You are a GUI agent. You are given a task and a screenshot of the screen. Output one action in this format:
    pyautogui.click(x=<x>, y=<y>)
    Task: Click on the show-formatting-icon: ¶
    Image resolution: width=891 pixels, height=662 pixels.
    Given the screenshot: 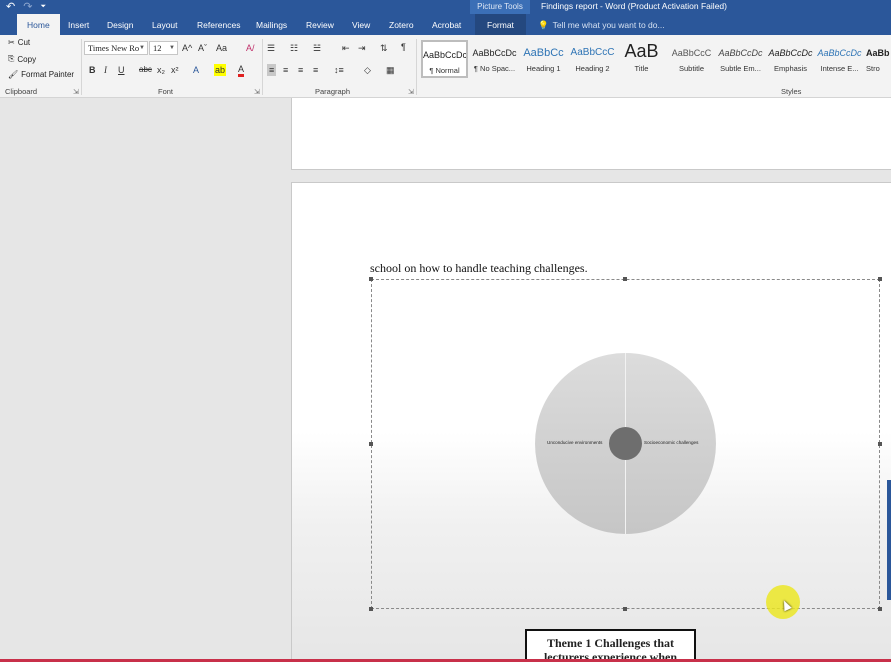 What is the action you would take?
    pyautogui.click(x=403, y=47)
    